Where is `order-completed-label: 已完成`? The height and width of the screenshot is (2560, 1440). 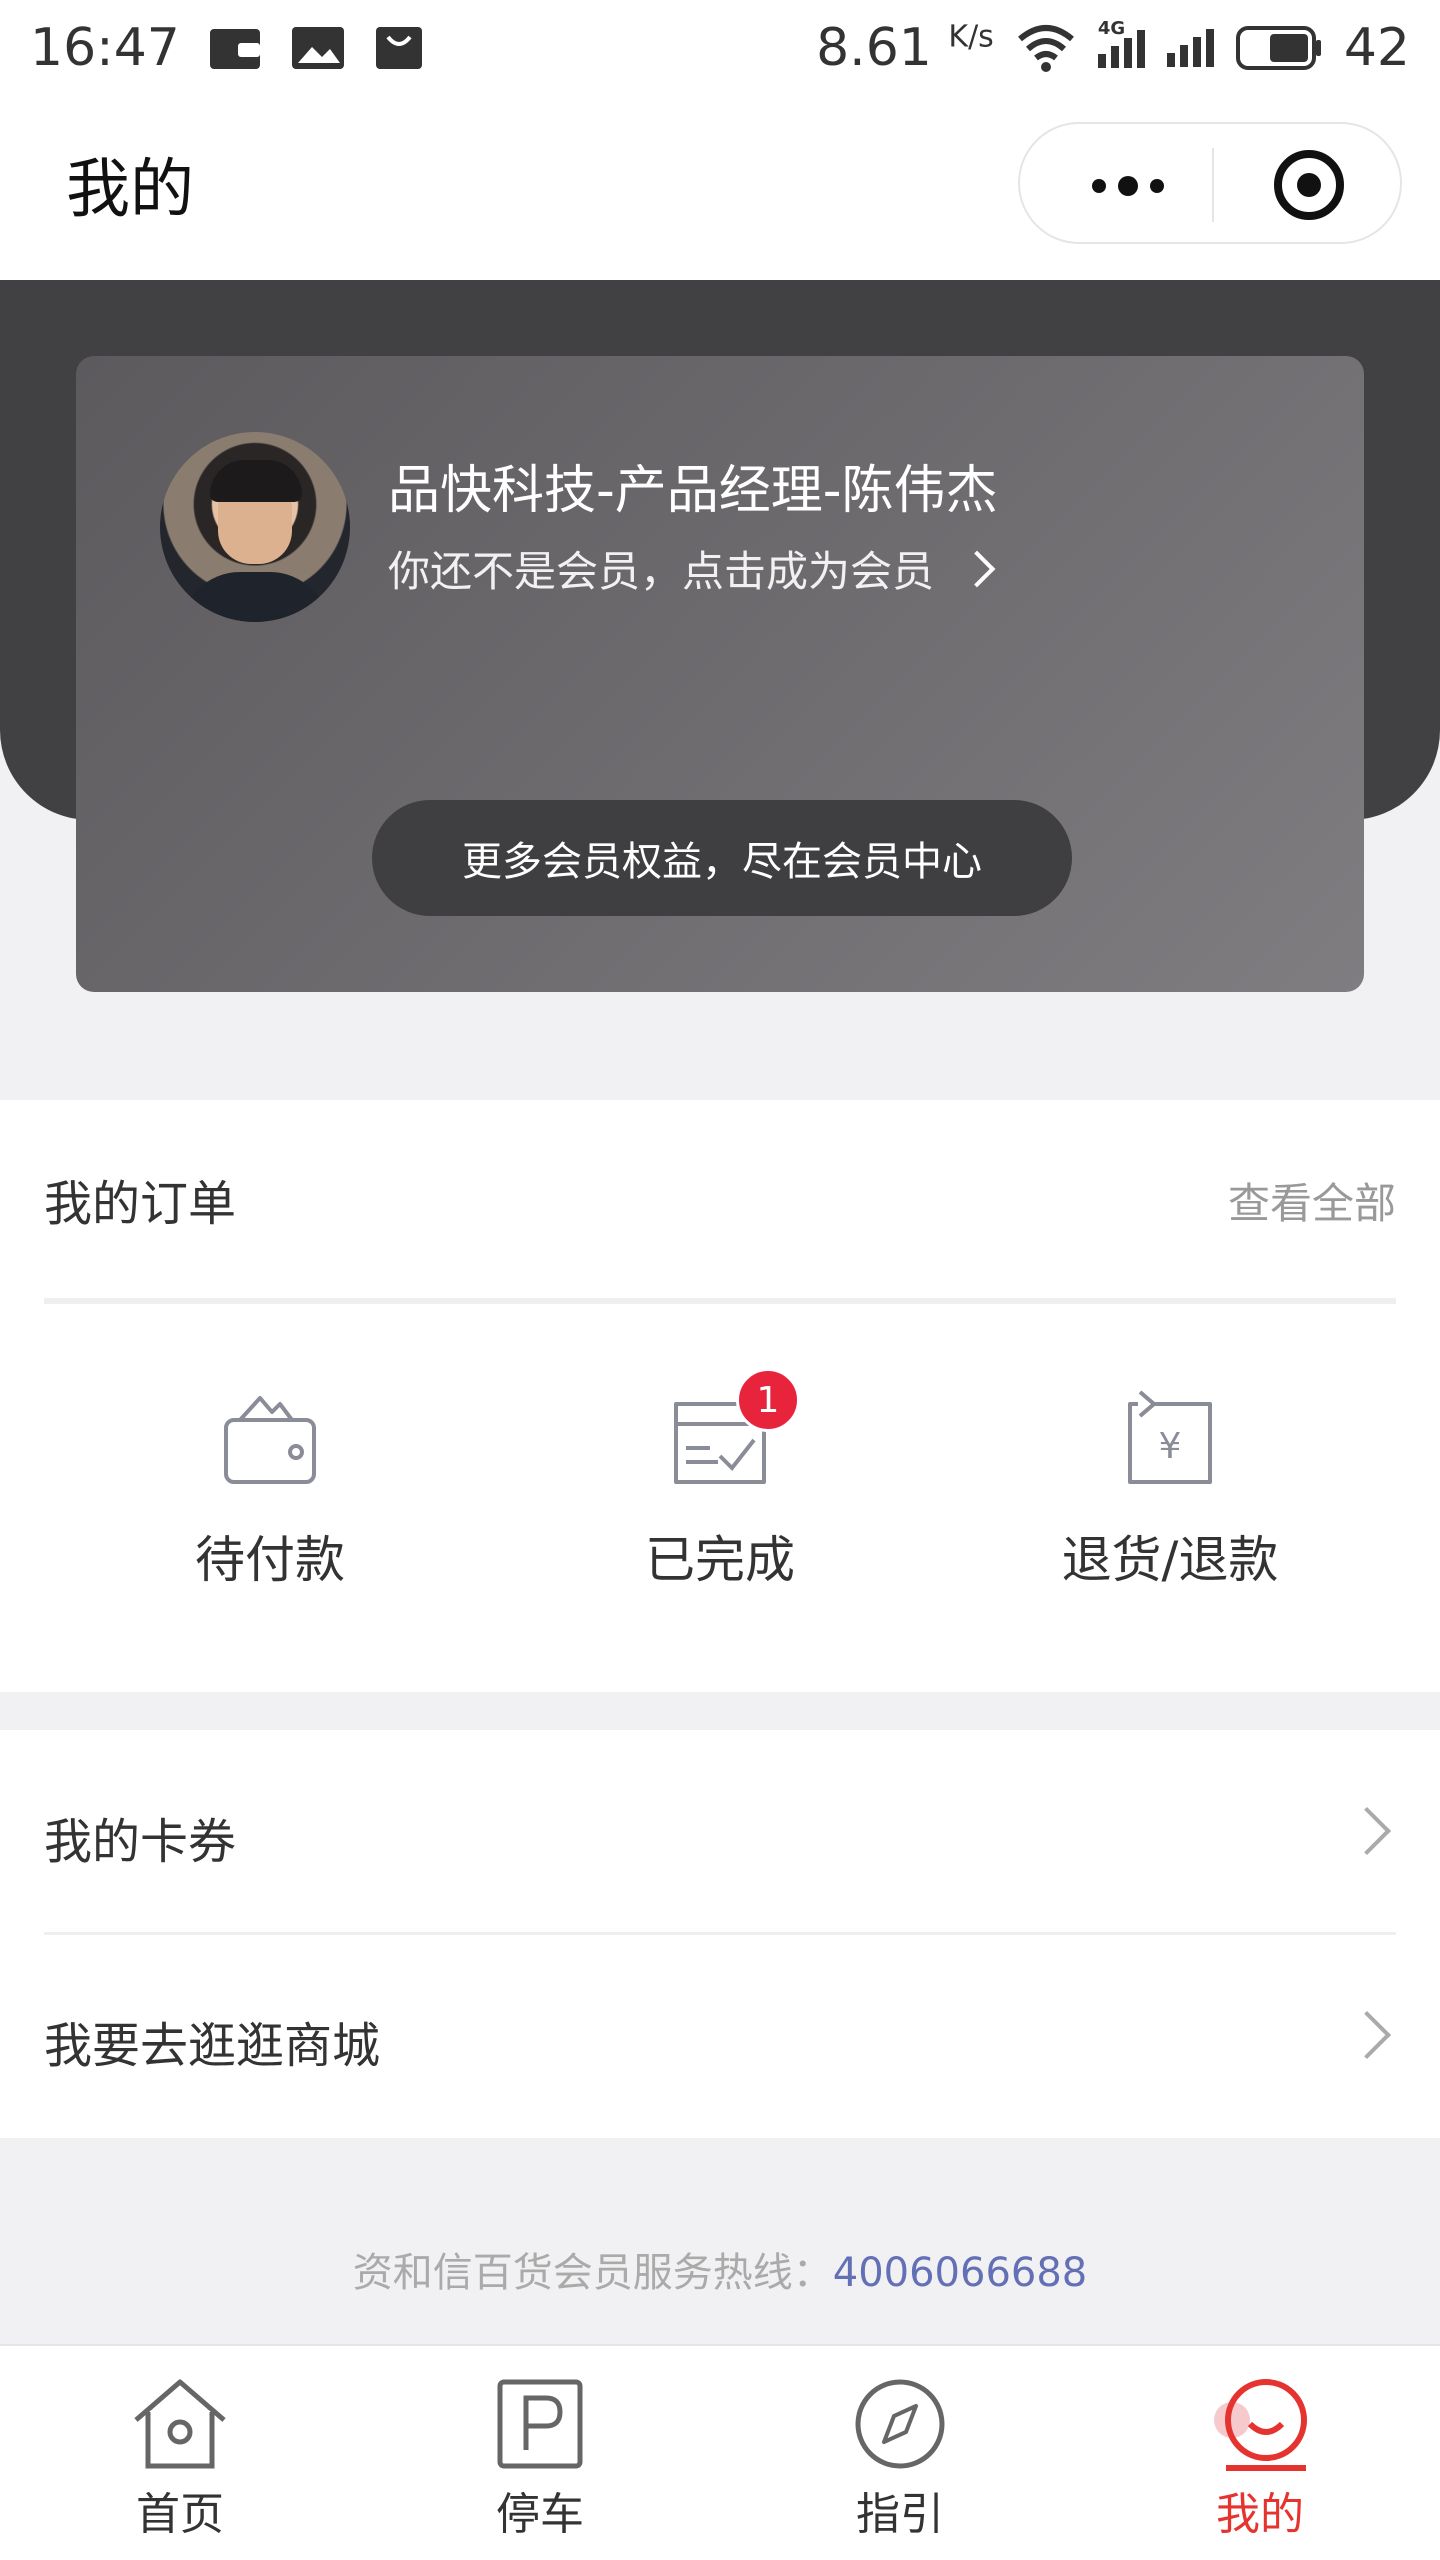 order-completed-label: 已完成 is located at coordinates (720, 1560).